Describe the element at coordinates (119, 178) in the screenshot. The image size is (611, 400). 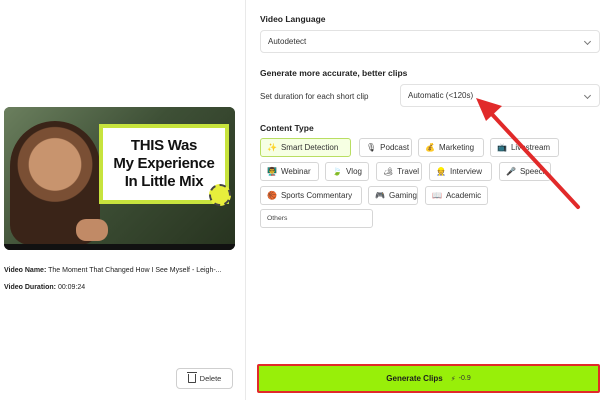
I see `video-thumbnail: THIS Was My Experience In Little Mix` at that location.